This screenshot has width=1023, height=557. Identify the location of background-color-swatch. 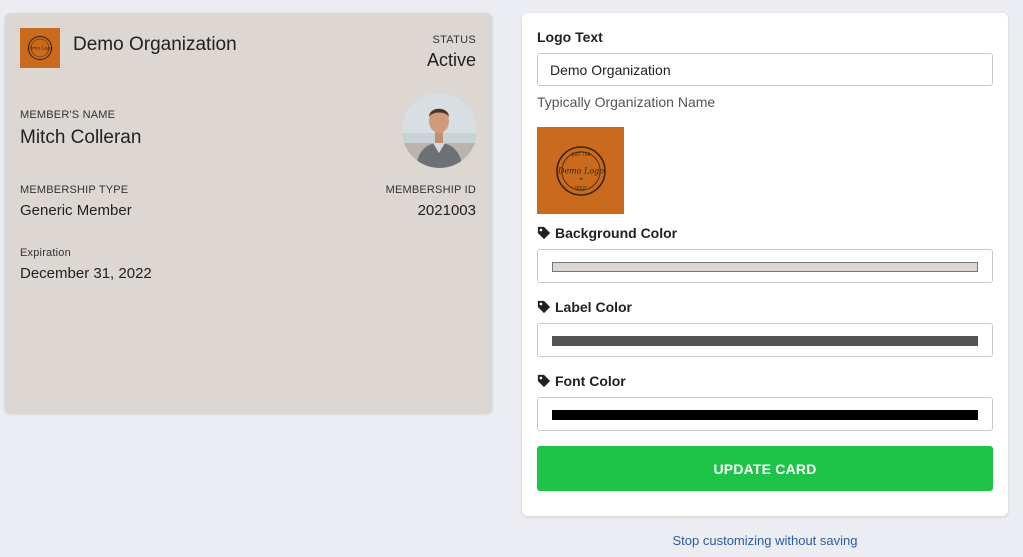
(765, 267).